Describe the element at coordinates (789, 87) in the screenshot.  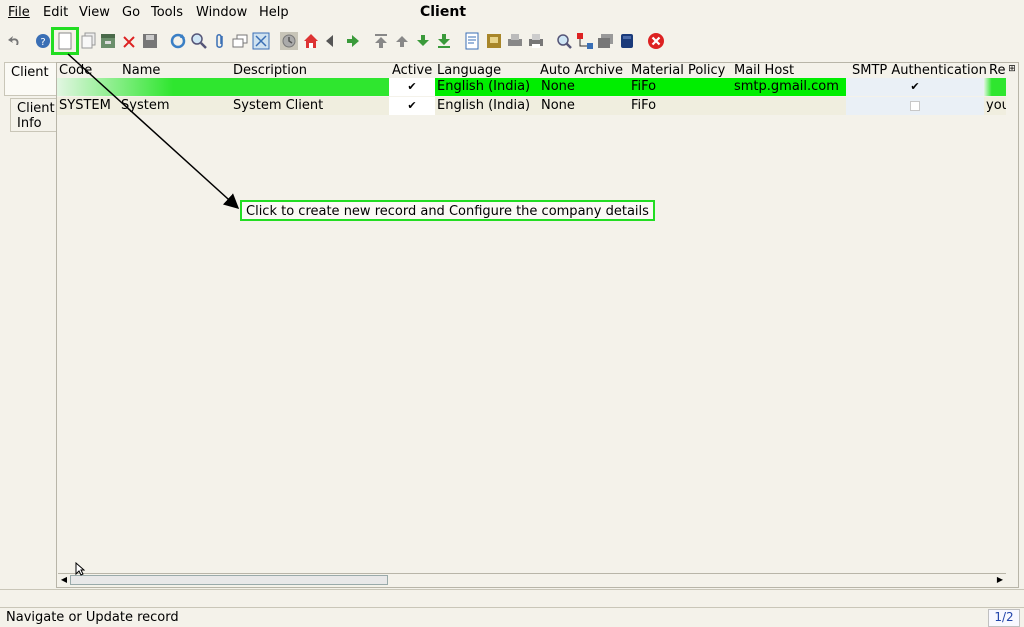
I see `row1-mail-host: smtp.gmail.com` at that location.